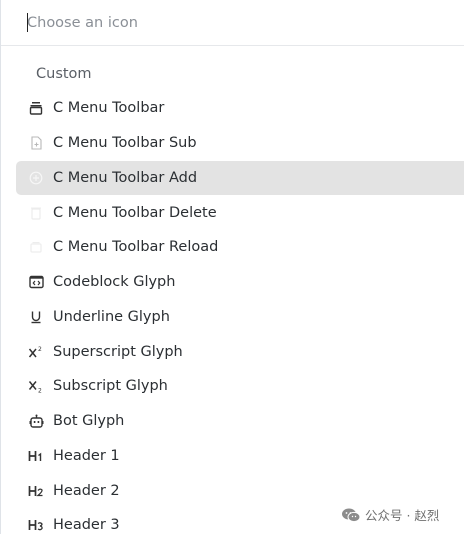 The width and height of the screenshot is (464, 543). What do you see at coordinates (86, 490) in the screenshot?
I see `icon-option-label: Header 2` at bounding box center [86, 490].